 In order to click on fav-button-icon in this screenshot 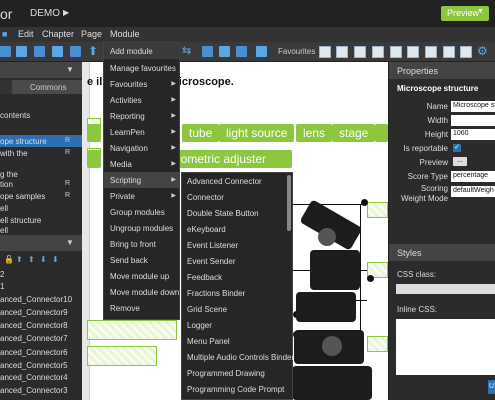, I will do `click(360, 52)`.